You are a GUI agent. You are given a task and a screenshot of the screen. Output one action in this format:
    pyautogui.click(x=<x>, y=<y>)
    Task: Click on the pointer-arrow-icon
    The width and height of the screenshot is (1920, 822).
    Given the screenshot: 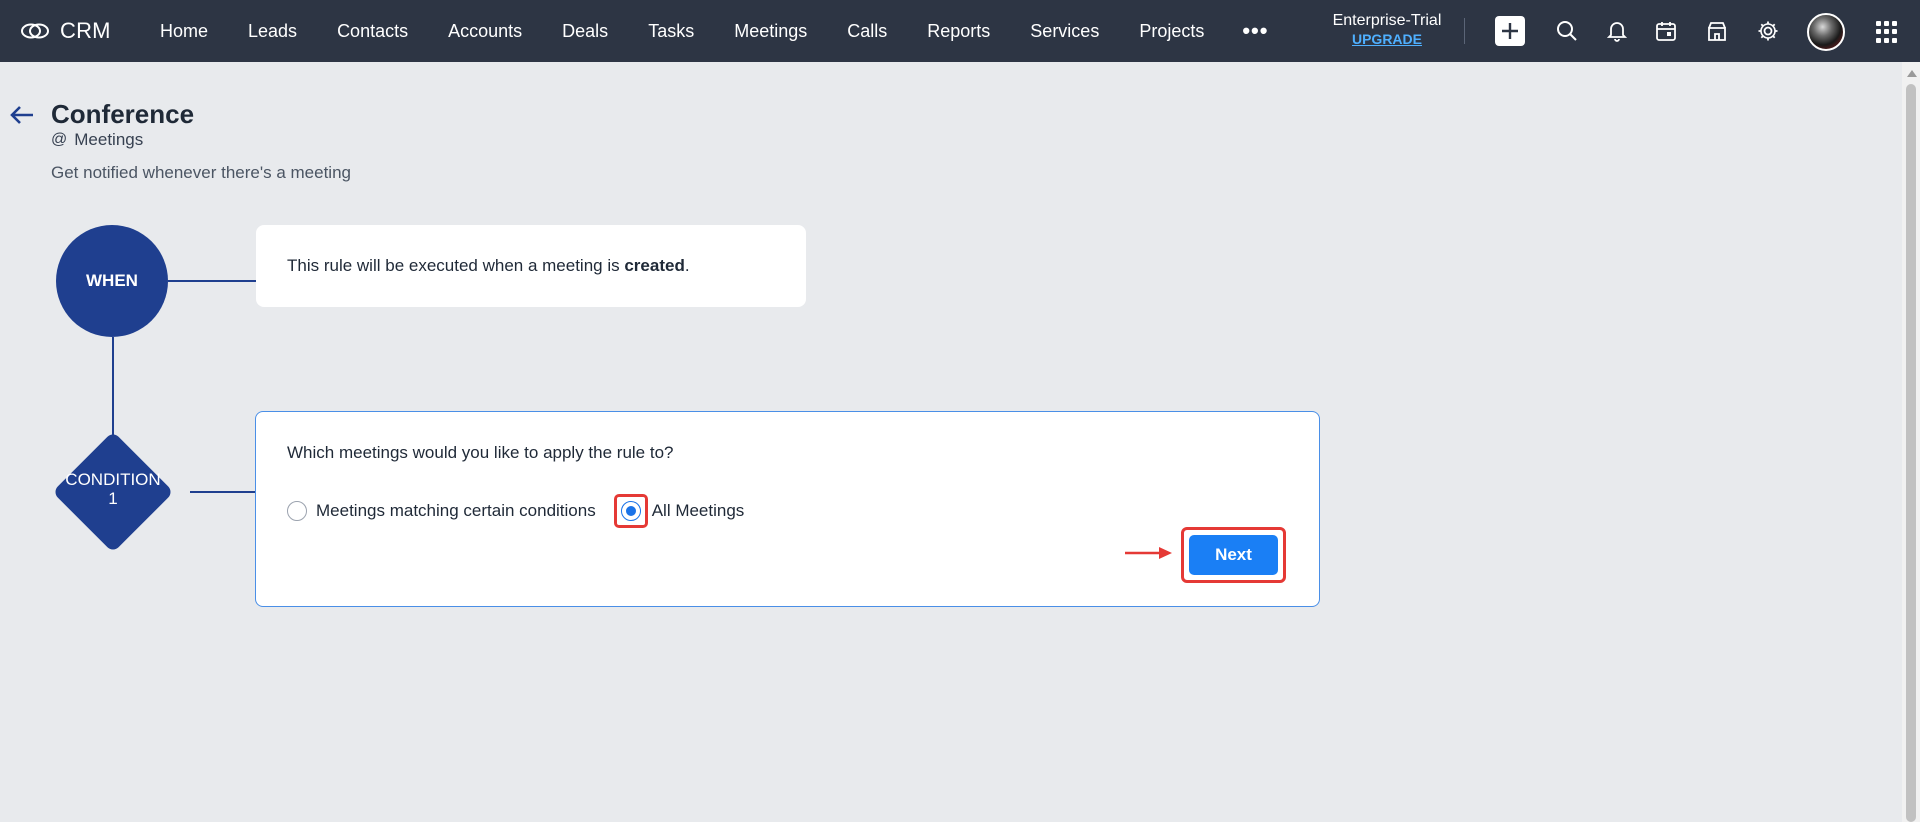 What is the action you would take?
    pyautogui.click(x=1148, y=553)
    